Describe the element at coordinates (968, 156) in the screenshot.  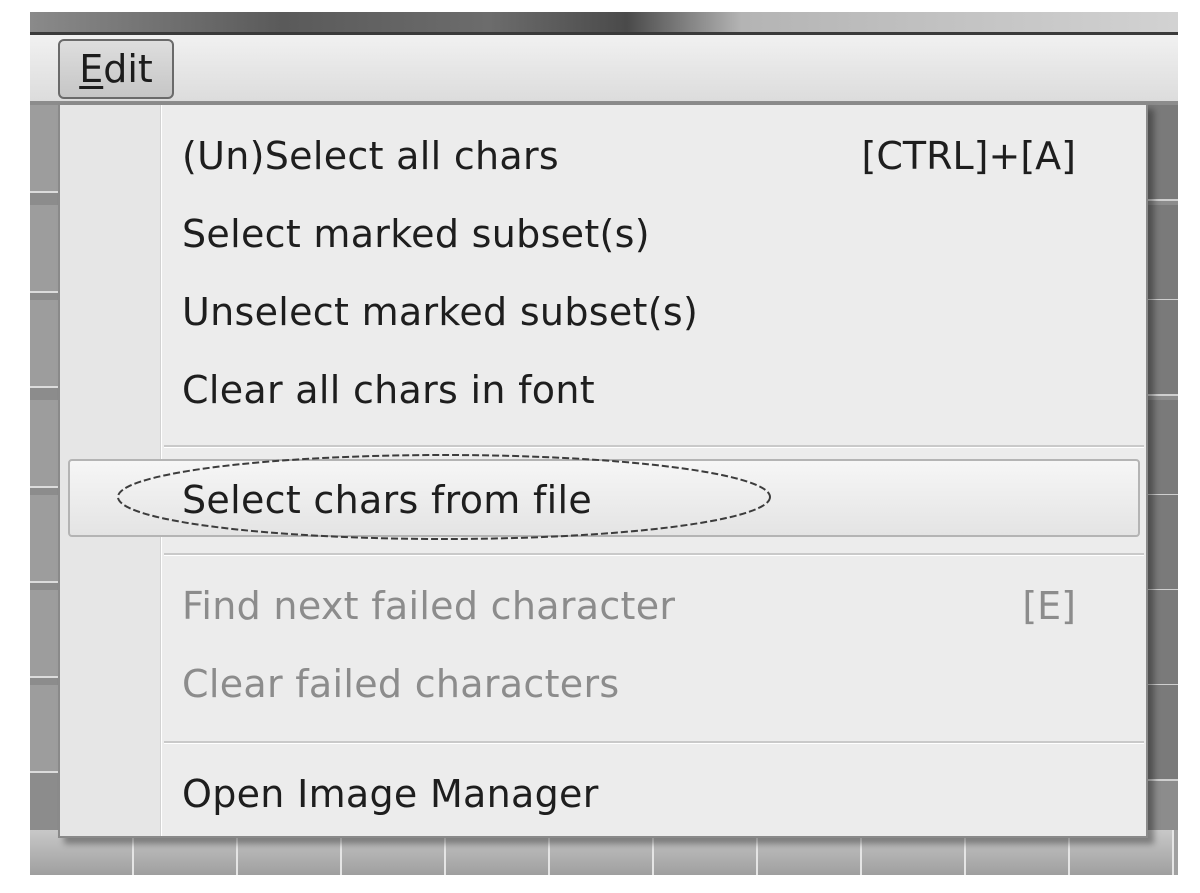
I see `menu-item-shortcut: [CTRL]+[A]` at that location.